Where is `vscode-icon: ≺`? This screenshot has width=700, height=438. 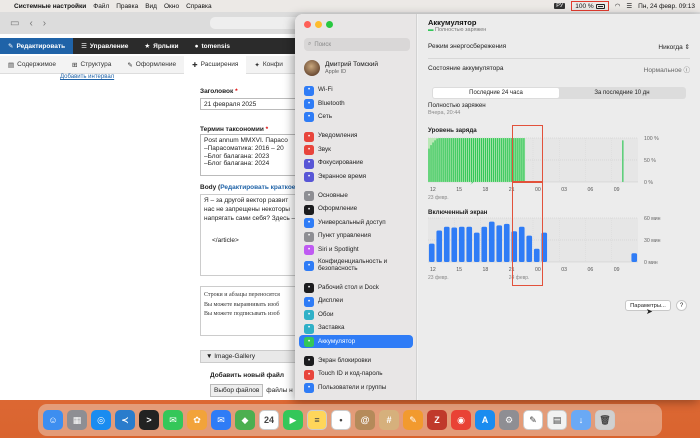 vscode-icon: ≺ is located at coordinates (125, 420).